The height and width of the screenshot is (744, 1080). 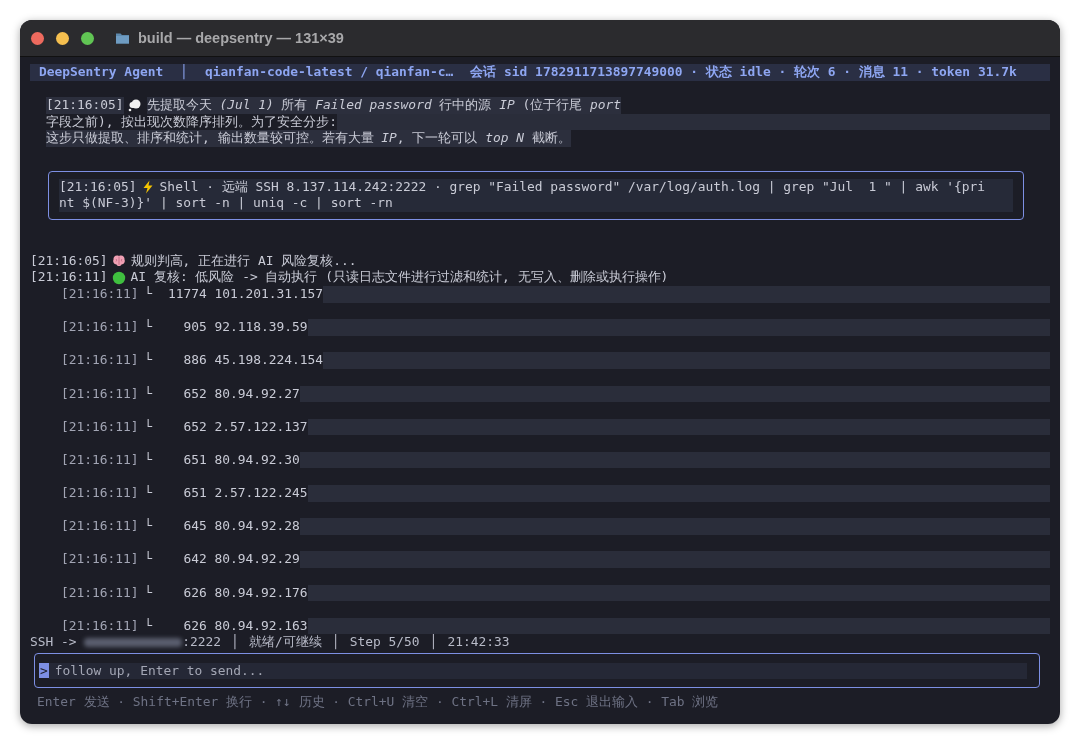 What do you see at coordinates (134, 105) in the screenshot?
I see `thought-bubble-icon` at bounding box center [134, 105].